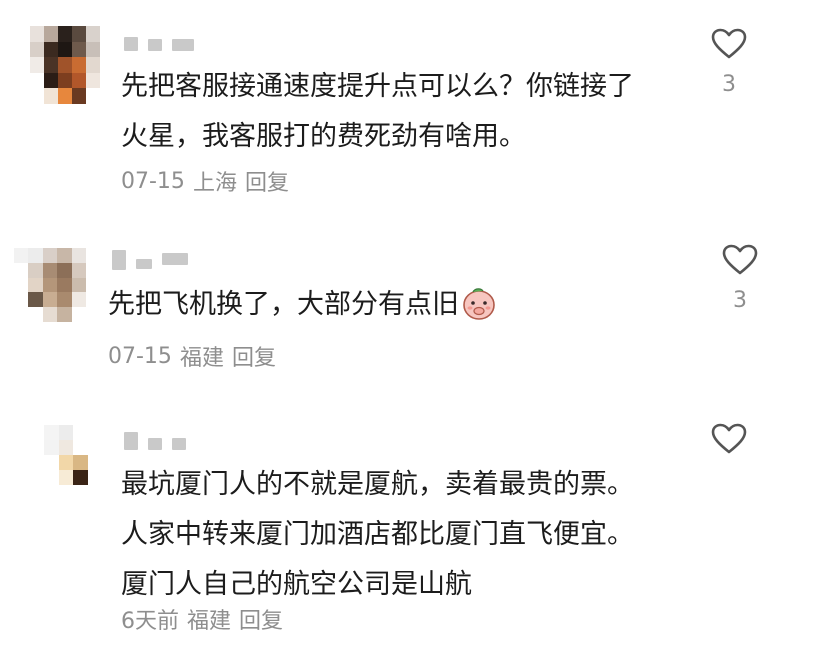 The width and height of the screenshot is (819, 654). I want to click on comment-location: 上海, so click(214, 183).